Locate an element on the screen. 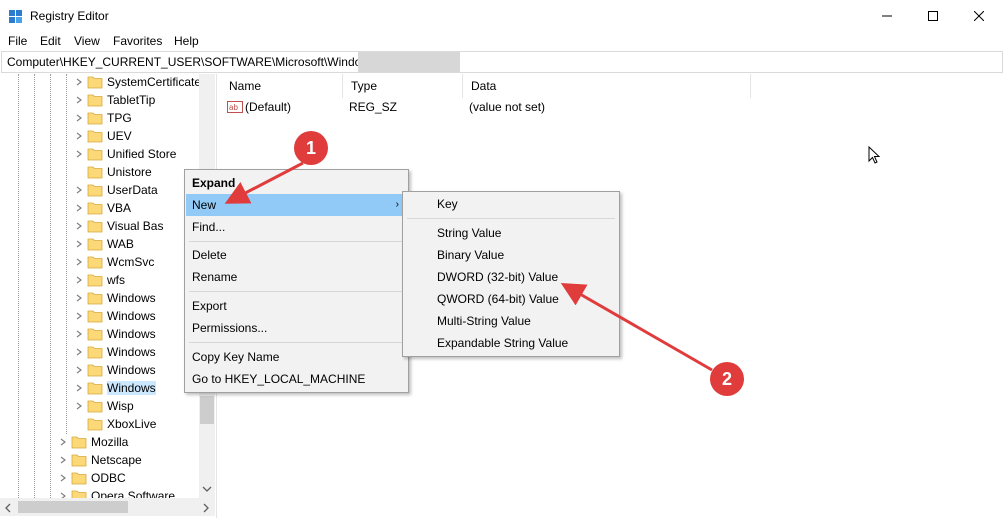  close-button is located at coordinates (979, 16).